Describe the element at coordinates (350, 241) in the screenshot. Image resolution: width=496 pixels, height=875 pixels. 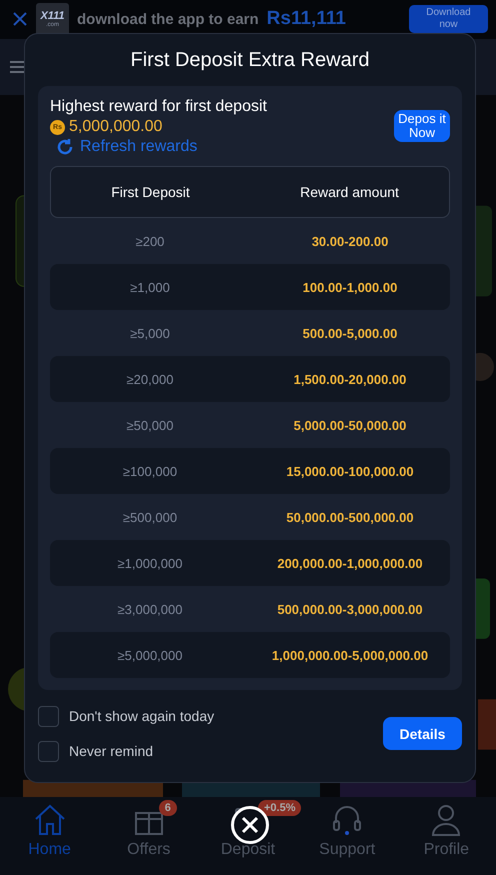
I see `reward-cell-text: 30.00-200.00` at that location.